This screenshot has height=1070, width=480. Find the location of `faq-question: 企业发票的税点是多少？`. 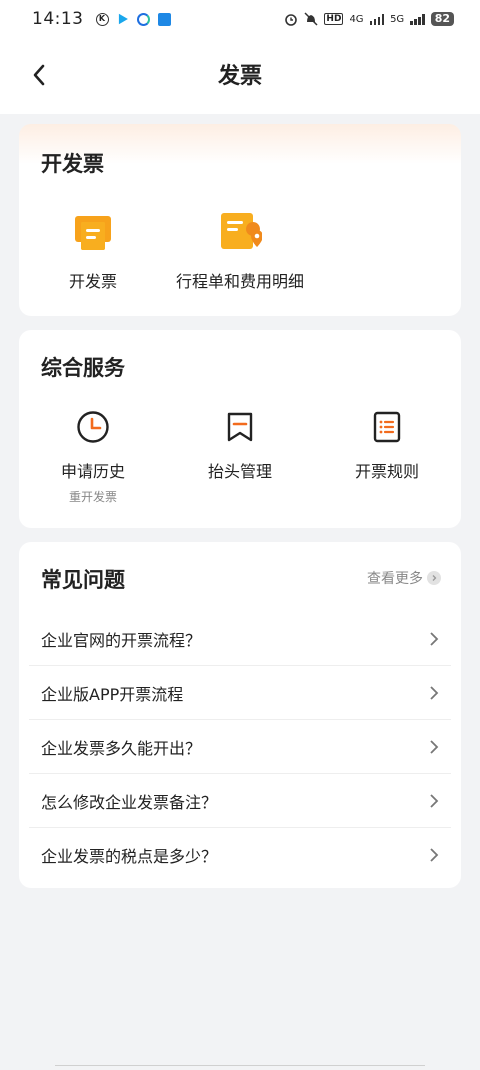

faq-question: 企业发票的税点是多少？ is located at coordinates (129, 856).